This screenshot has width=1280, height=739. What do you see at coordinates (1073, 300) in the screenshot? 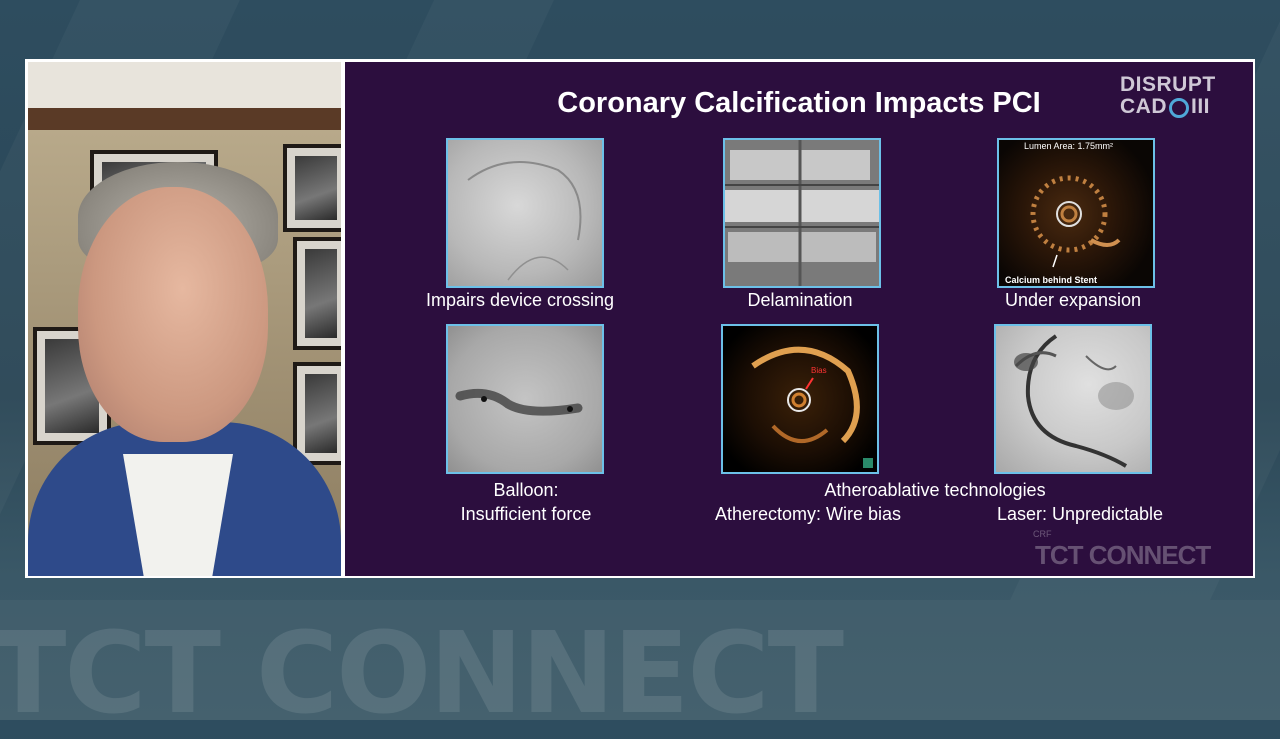
I see `caption-under-expansion: Under expansion` at bounding box center [1073, 300].